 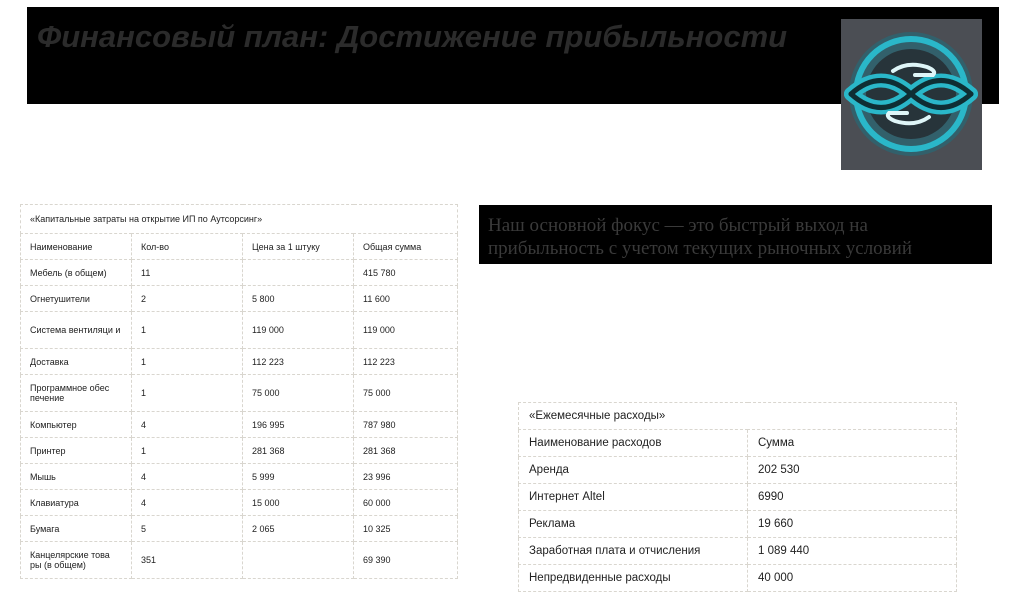 I want to click on table-row: Клавиатура 4 15 000 60 000, so click(x=239, y=502).